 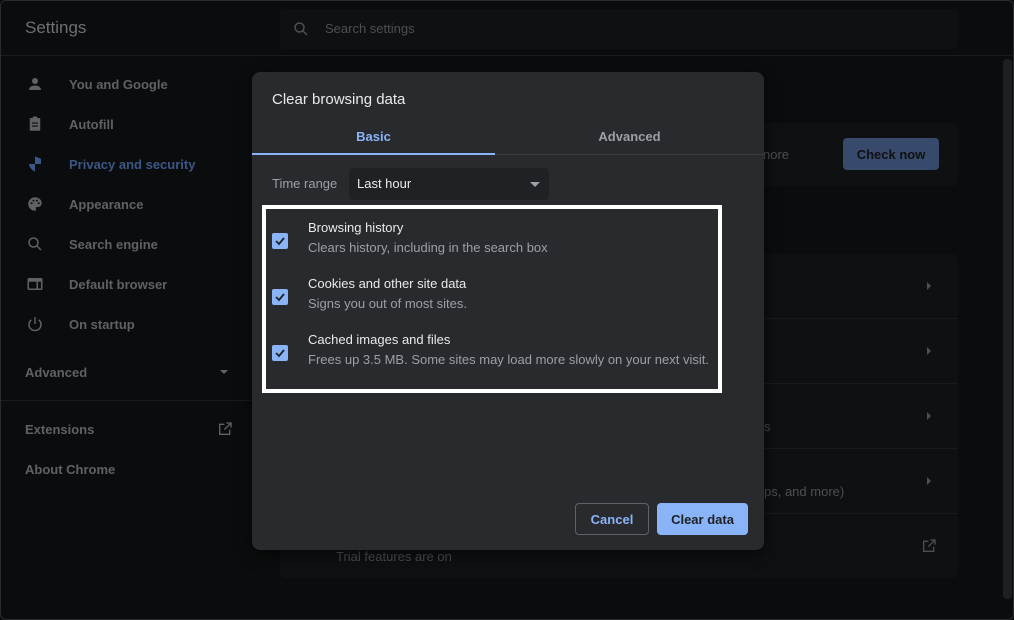 What do you see at coordinates (102, 324) in the screenshot?
I see `sidebar-item-label: On startup` at bounding box center [102, 324].